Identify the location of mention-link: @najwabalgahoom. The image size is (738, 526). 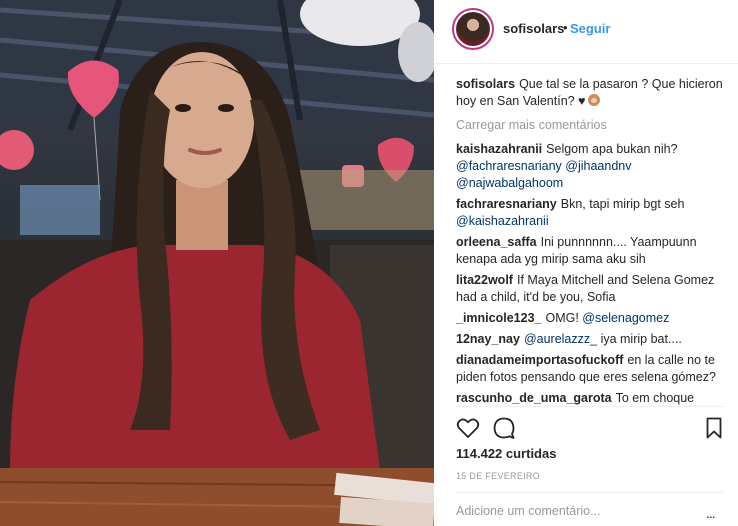
(509, 183).